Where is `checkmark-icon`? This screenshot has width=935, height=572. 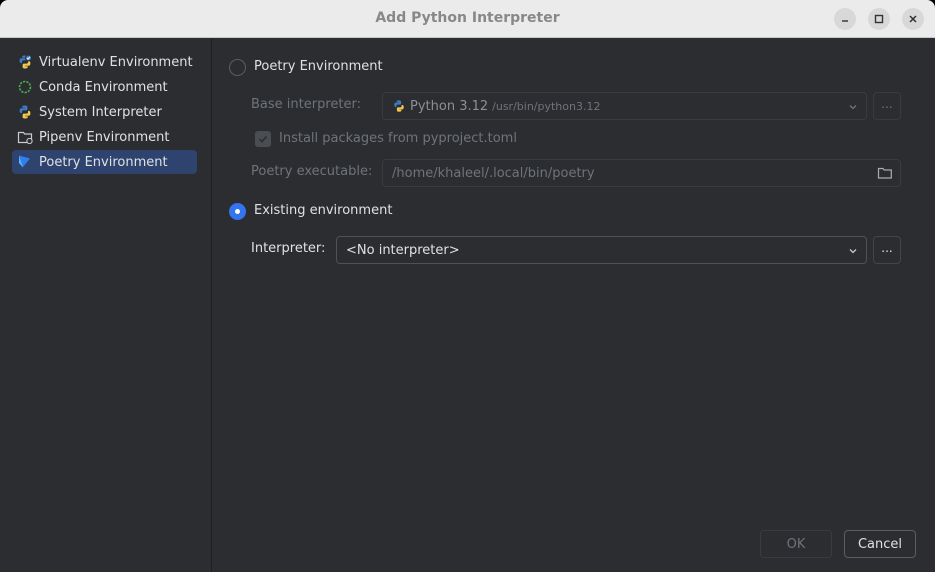 checkmark-icon is located at coordinates (263, 139).